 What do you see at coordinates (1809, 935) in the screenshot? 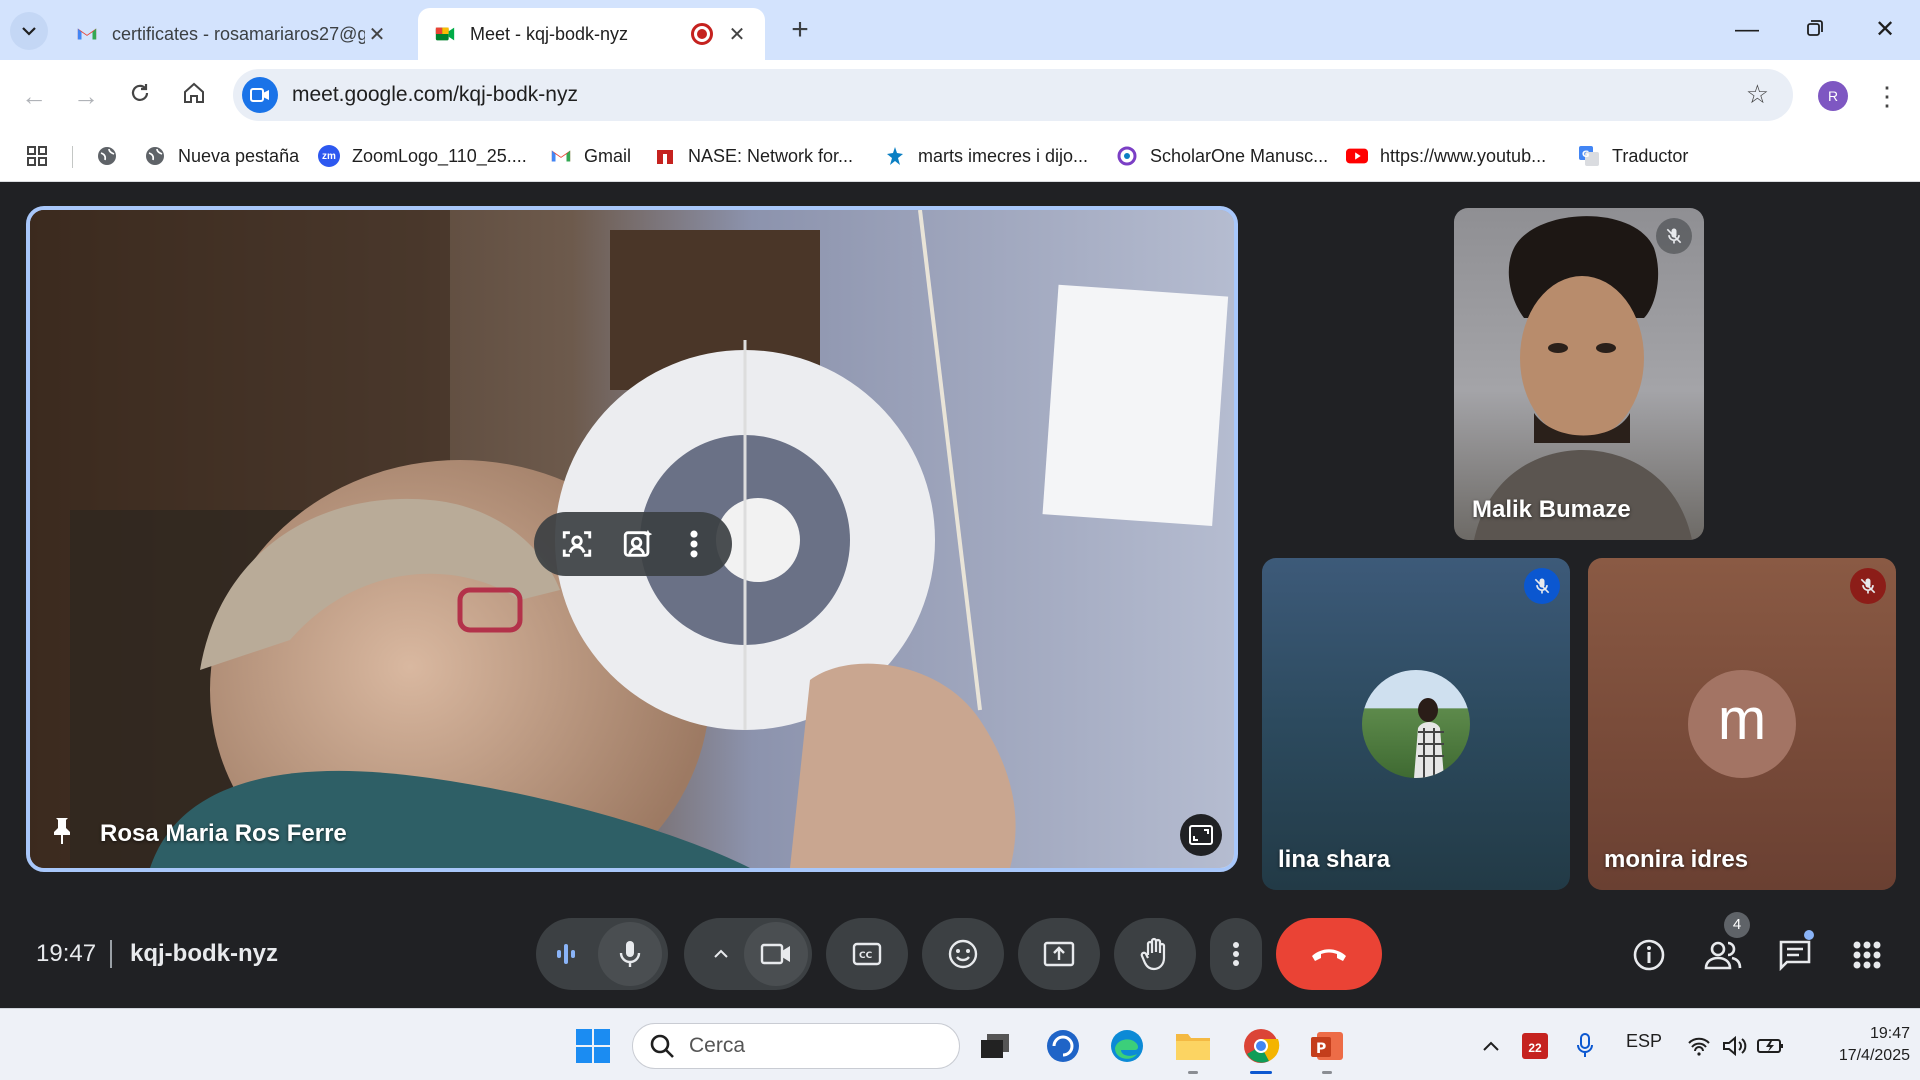
I see `unread-dot` at bounding box center [1809, 935].